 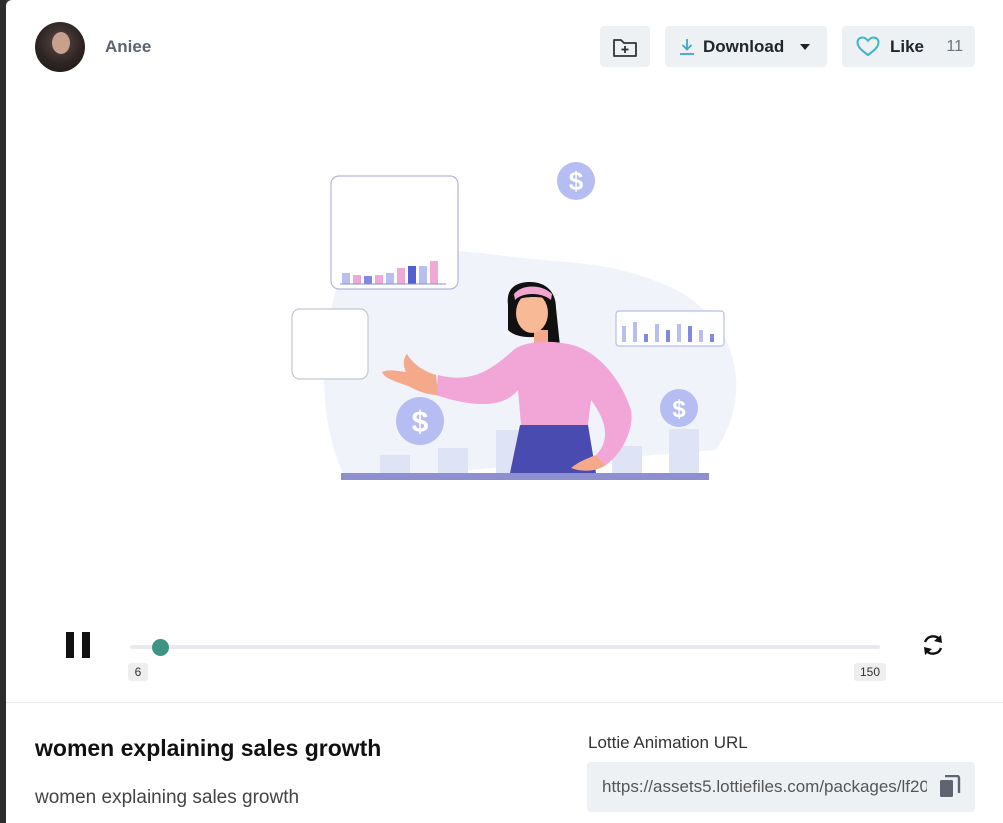 I want to click on like-label: Like, so click(x=907, y=46).